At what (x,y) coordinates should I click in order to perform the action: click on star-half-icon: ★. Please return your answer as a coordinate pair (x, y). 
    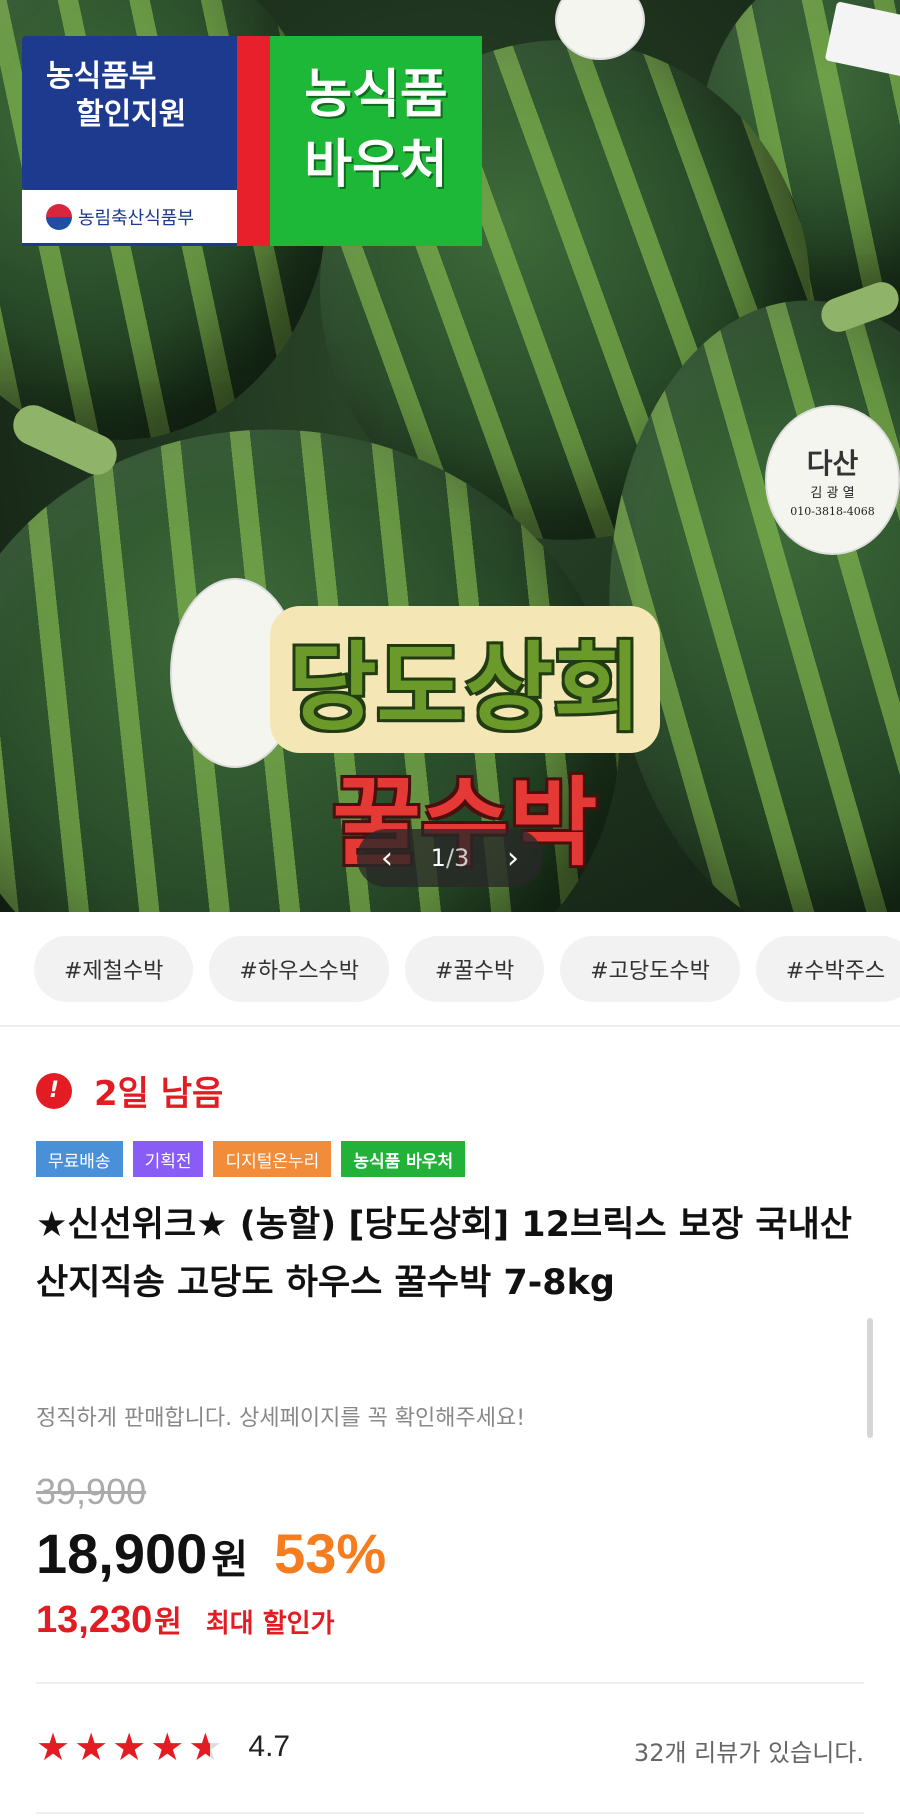
    Looking at the image, I should click on (205, 1747).